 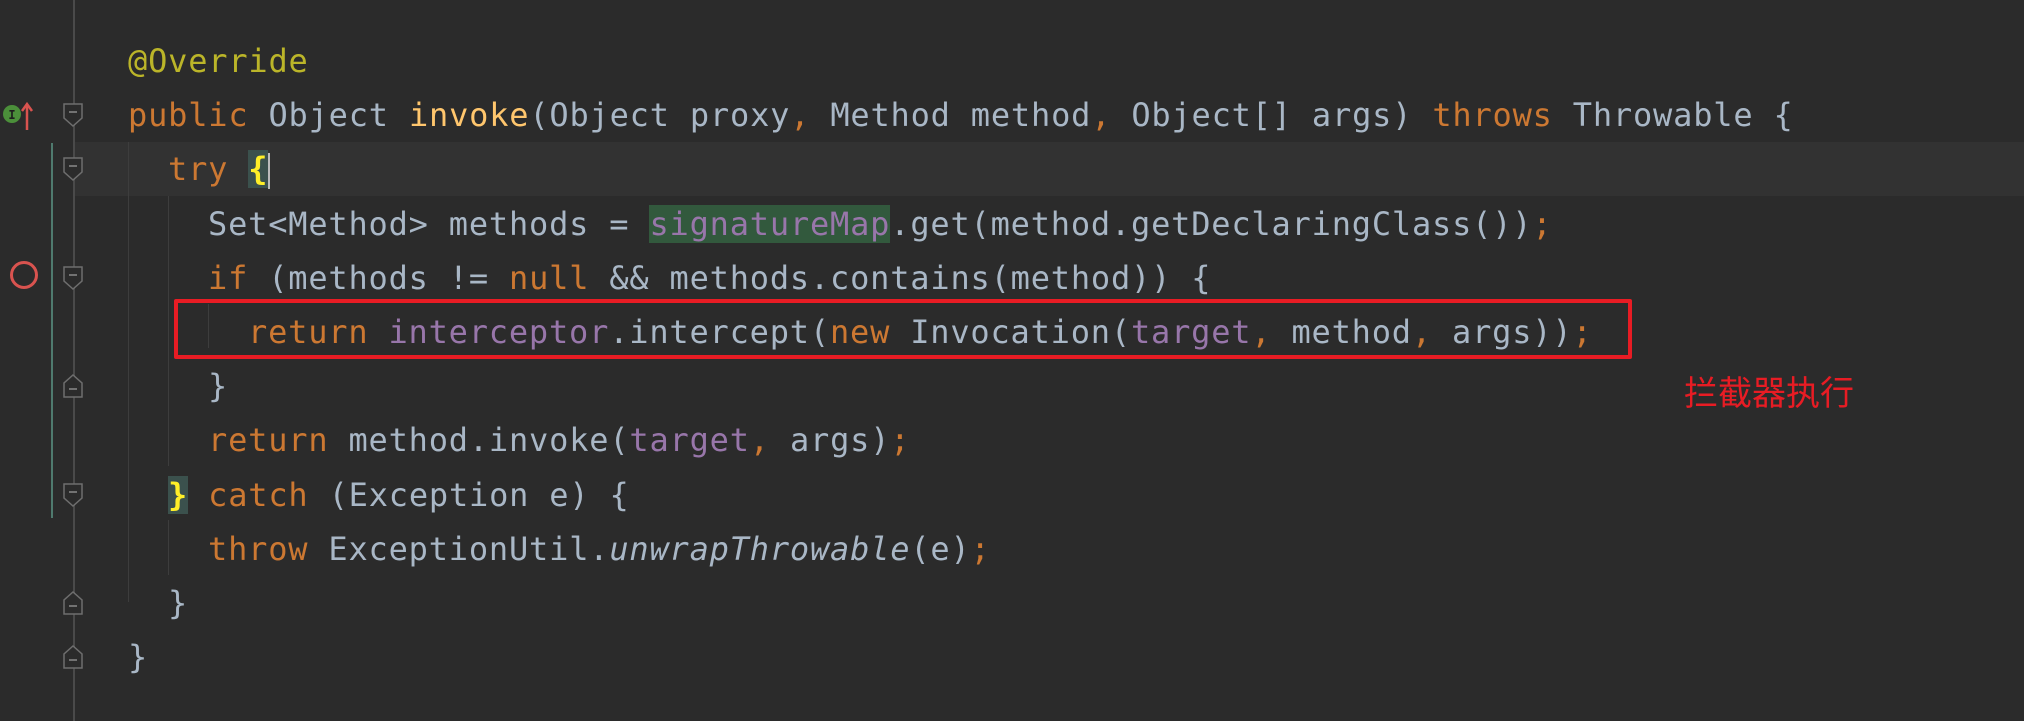 I want to click on code-token: null, so click(x=559, y=277).